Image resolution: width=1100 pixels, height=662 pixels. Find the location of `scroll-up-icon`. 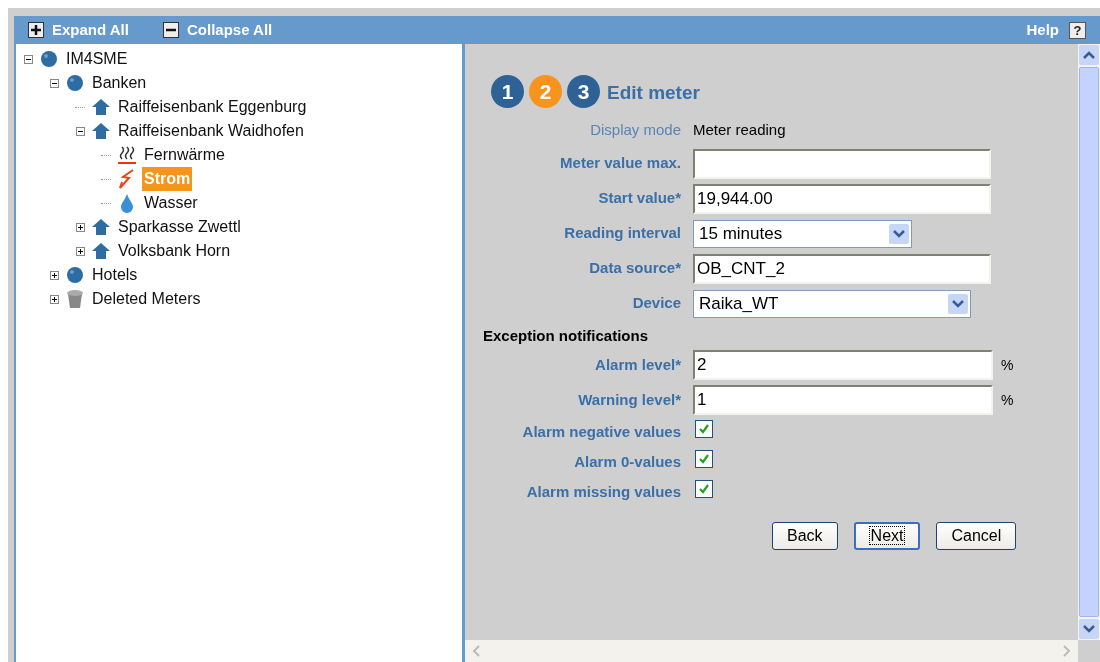

scroll-up-icon is located at coordinates (1089, 55).